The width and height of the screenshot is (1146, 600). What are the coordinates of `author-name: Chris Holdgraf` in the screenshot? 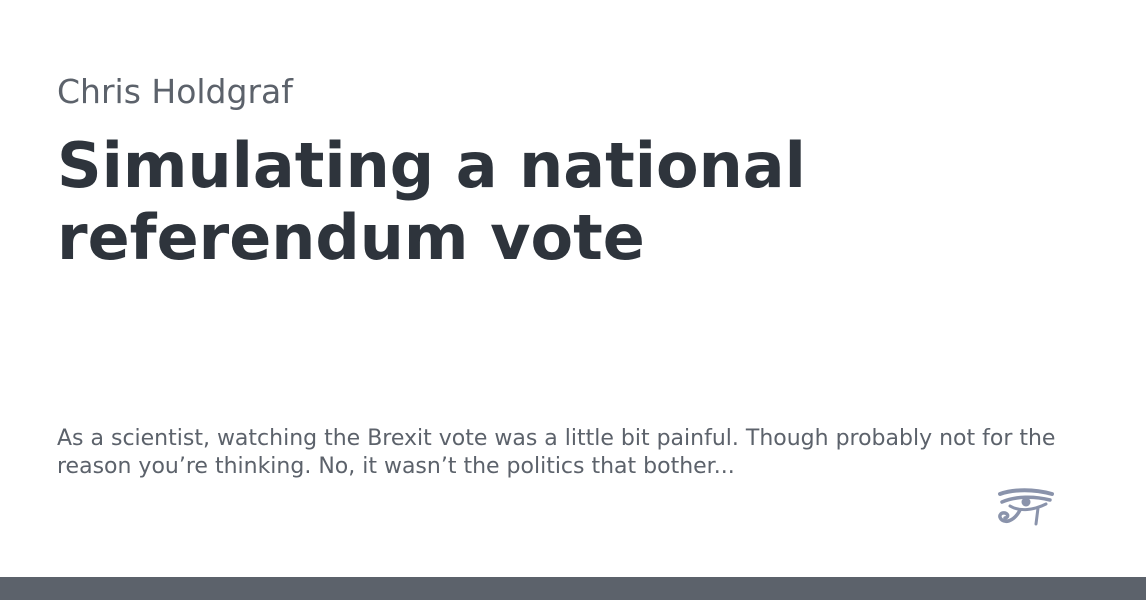 It's located at (175, 91).